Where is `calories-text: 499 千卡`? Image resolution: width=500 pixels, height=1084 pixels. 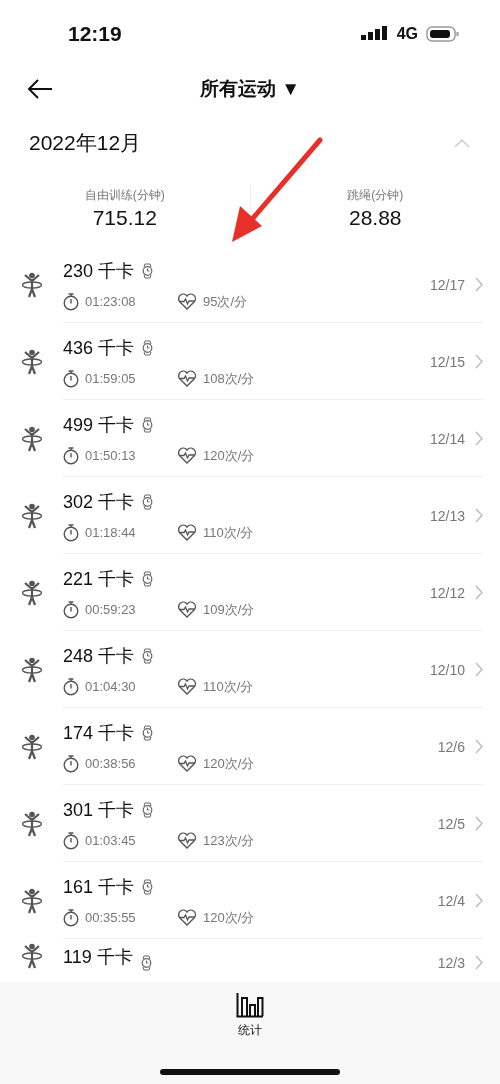
calories-text: 499 千卡 is located at coordinates (99, 425).